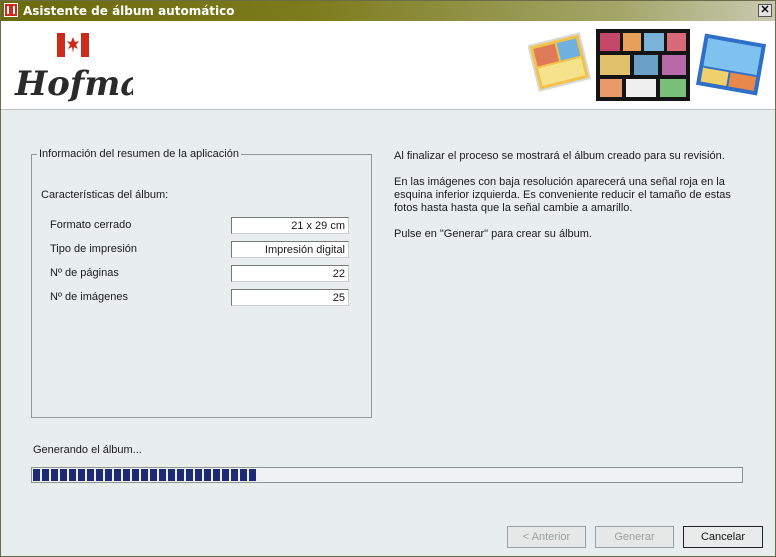 The height and width of the screenshot is (557, 776). Describe the element at coordinates (105, 195) in the screenshot. I see `album-features-label: Características del álbum:` at that location.